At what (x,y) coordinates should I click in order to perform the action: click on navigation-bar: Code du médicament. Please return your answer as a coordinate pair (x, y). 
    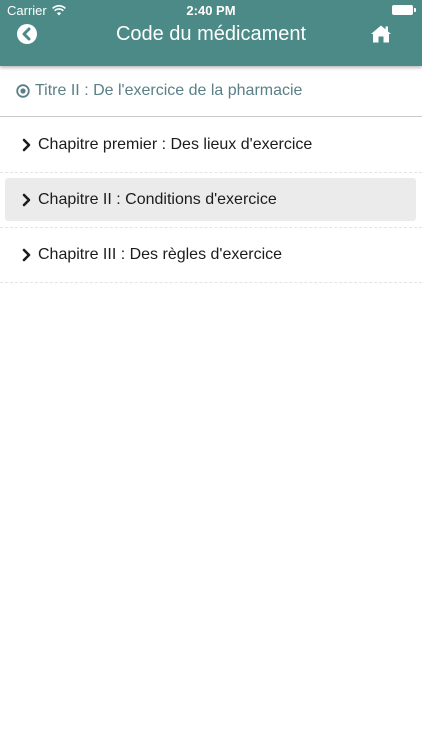
    Looking at the image, I should click on (211, 43).